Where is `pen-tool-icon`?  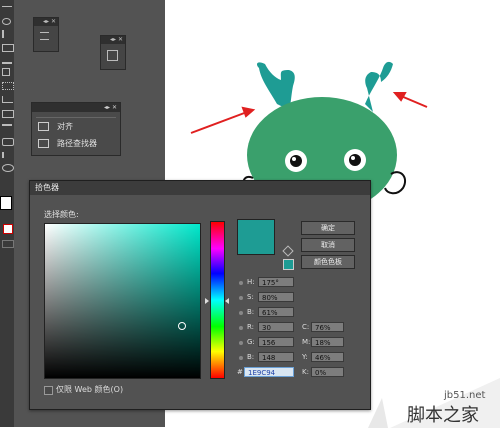
pen-tool-icon is located at coordinates (8, 34).